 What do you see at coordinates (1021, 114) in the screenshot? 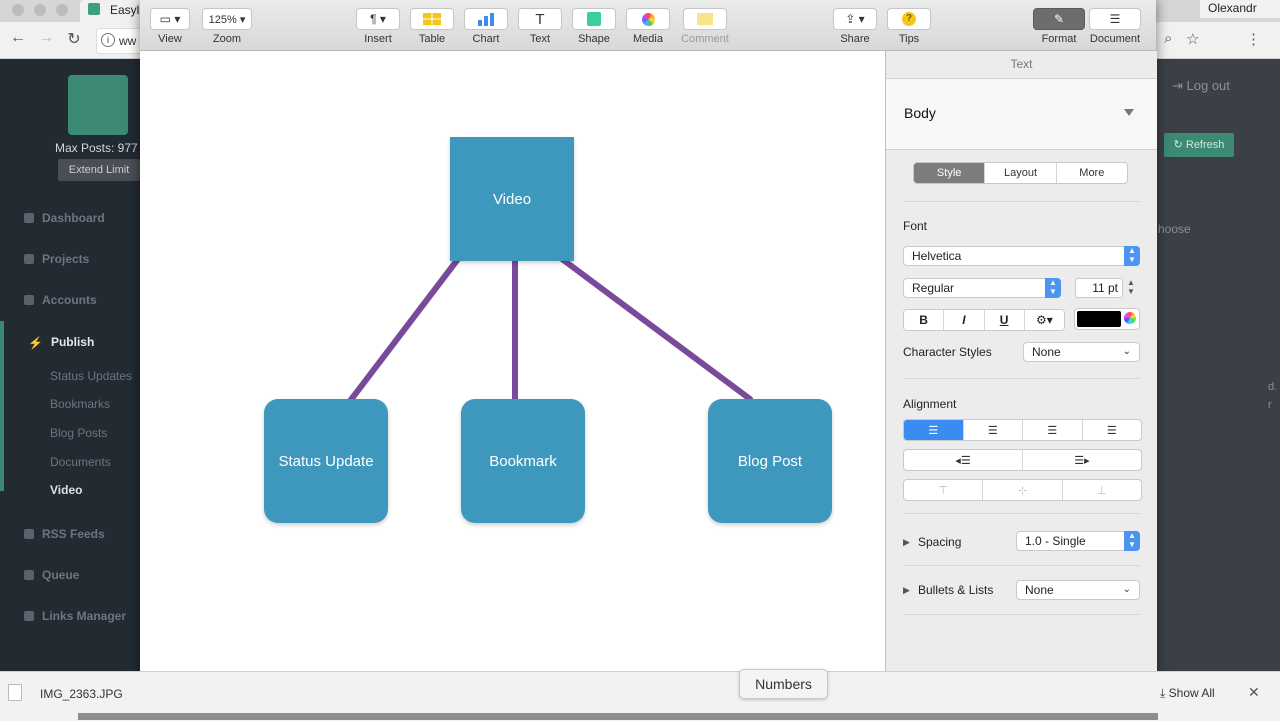
I see `paragraph-style-selector: Body` at bounding box center [1021, 114].